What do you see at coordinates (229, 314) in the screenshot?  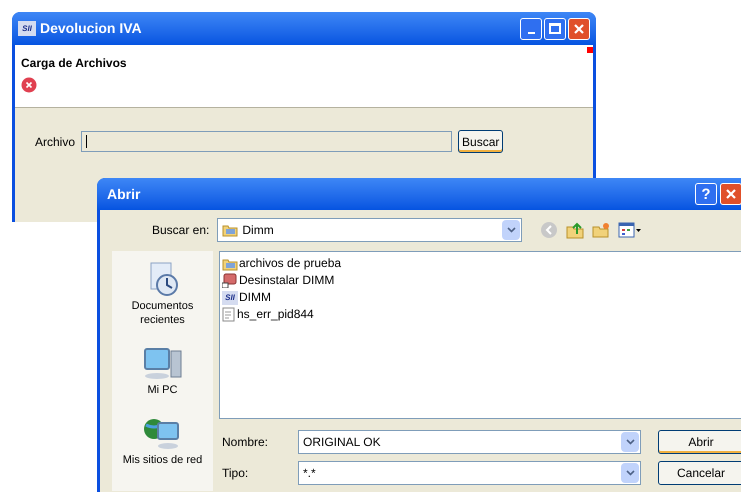 I see `text-file-icon` at bounding box center [229, 314].